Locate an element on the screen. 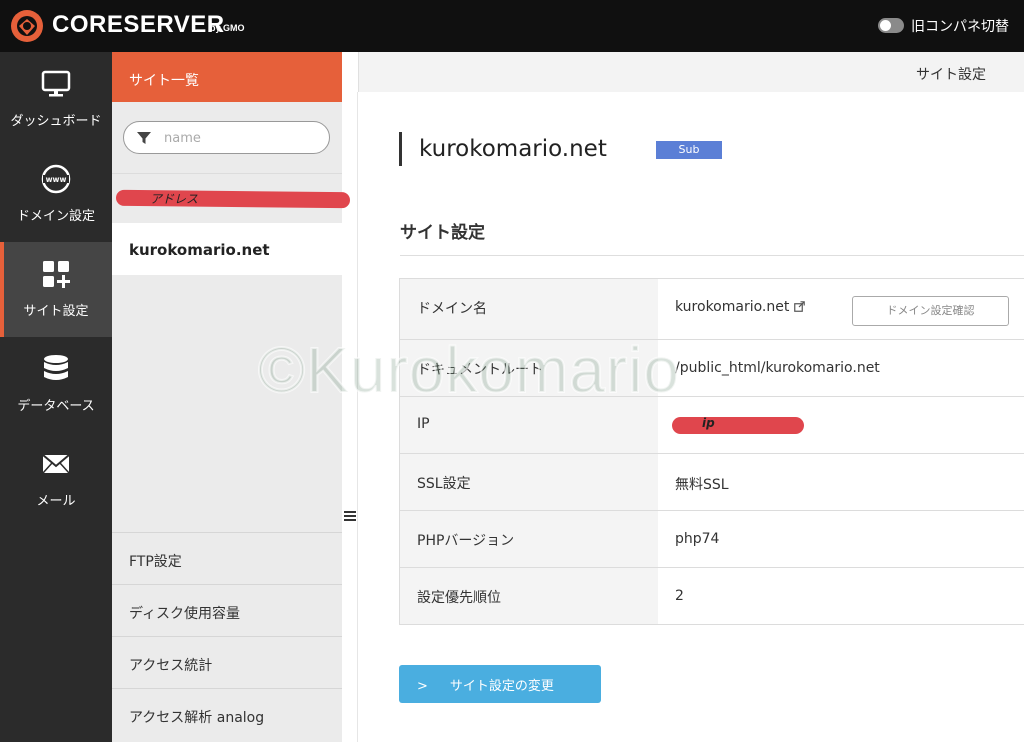  row-label: ドメイン名 is located at coordinates (529, 309).